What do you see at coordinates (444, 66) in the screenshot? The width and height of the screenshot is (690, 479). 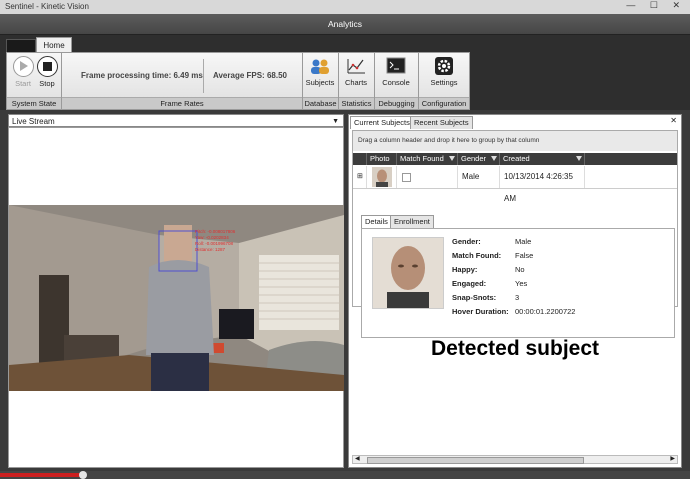 I see `gear-icon` at bounding box center [444, 66].